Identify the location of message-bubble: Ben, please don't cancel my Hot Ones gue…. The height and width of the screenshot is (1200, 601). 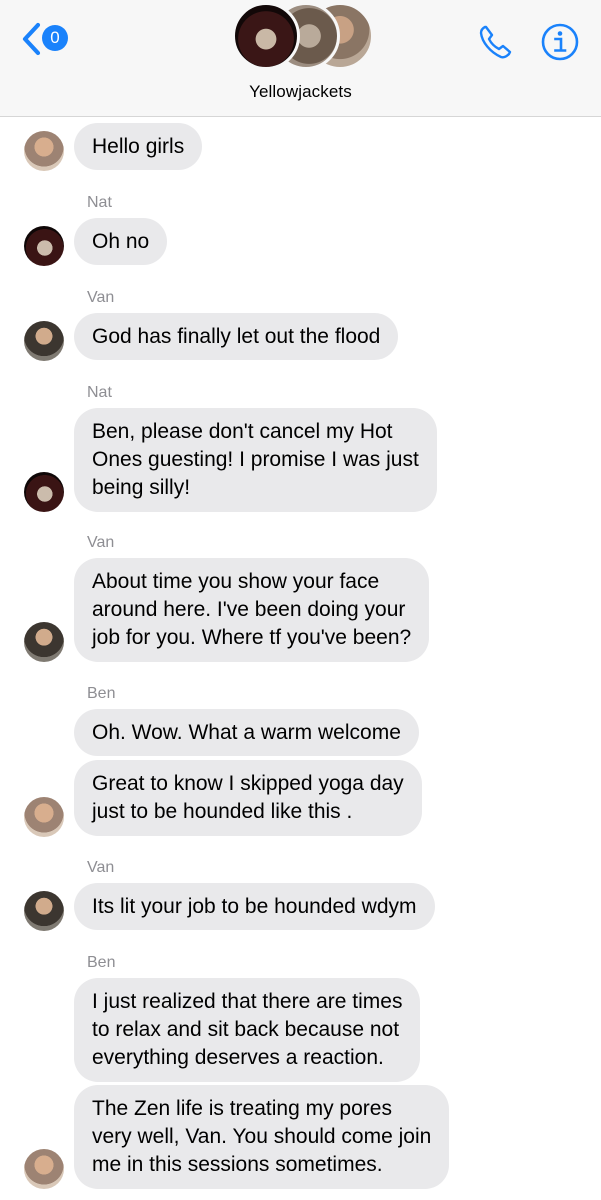
(255, 460).